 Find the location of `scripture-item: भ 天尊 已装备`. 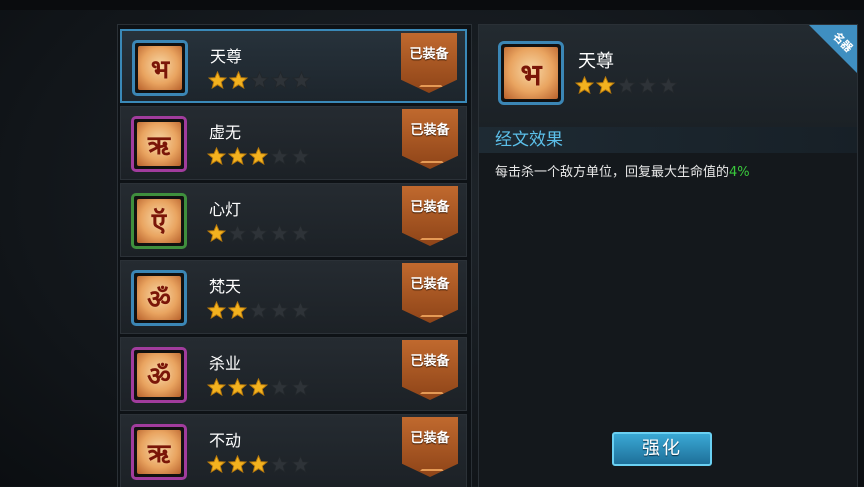

scripture-item: भ 天尊 已装备 is located at coordinates (293, 66).